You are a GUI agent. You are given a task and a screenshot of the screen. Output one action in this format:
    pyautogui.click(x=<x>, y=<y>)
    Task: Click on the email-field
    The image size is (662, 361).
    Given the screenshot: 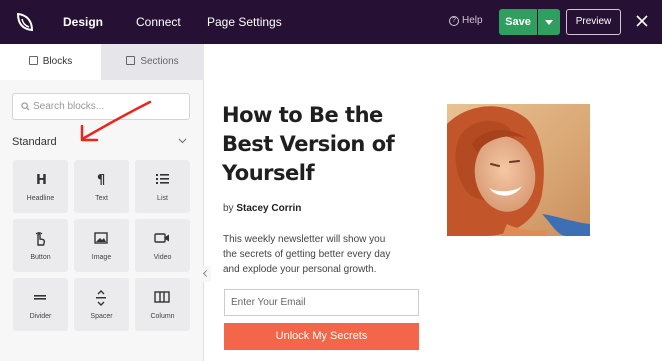 What is the action you would take?
    pyautogui.click(x=321, y=302)
    